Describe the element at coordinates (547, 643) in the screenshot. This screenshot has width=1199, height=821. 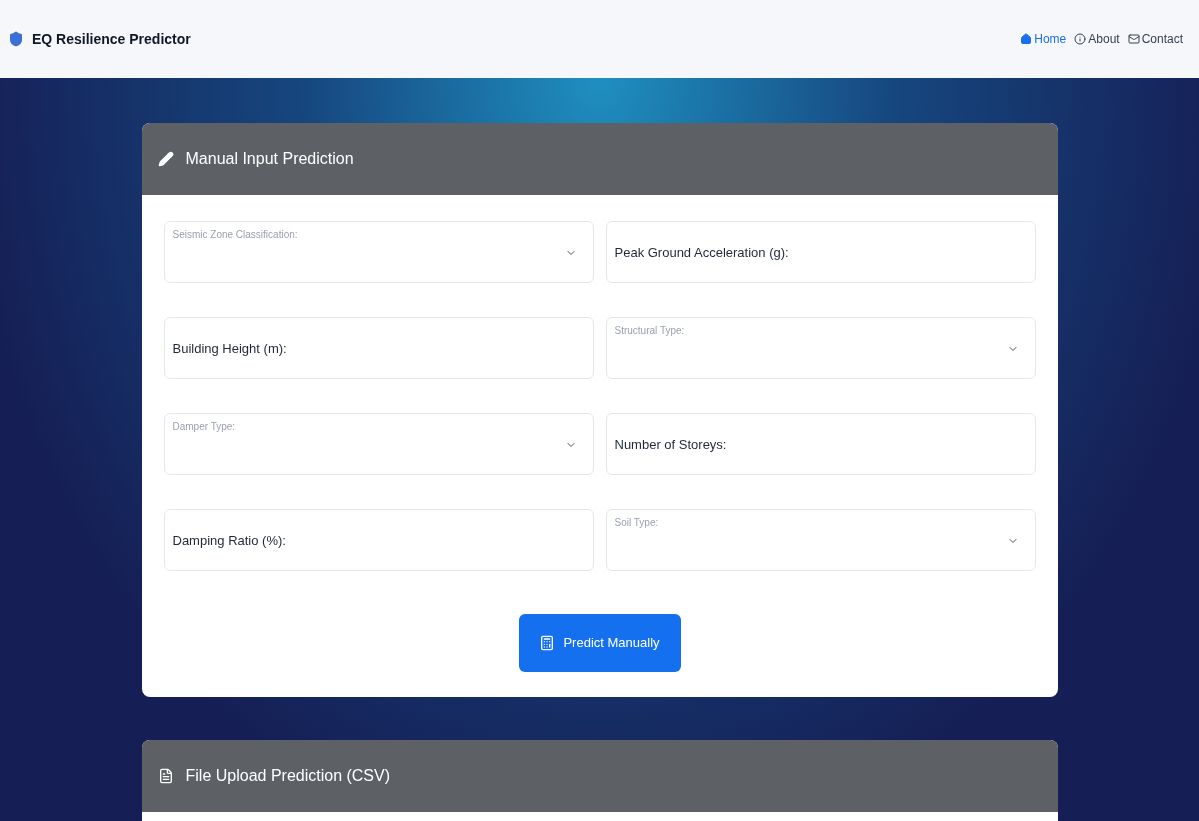
I see `calculator-icon` at that location.